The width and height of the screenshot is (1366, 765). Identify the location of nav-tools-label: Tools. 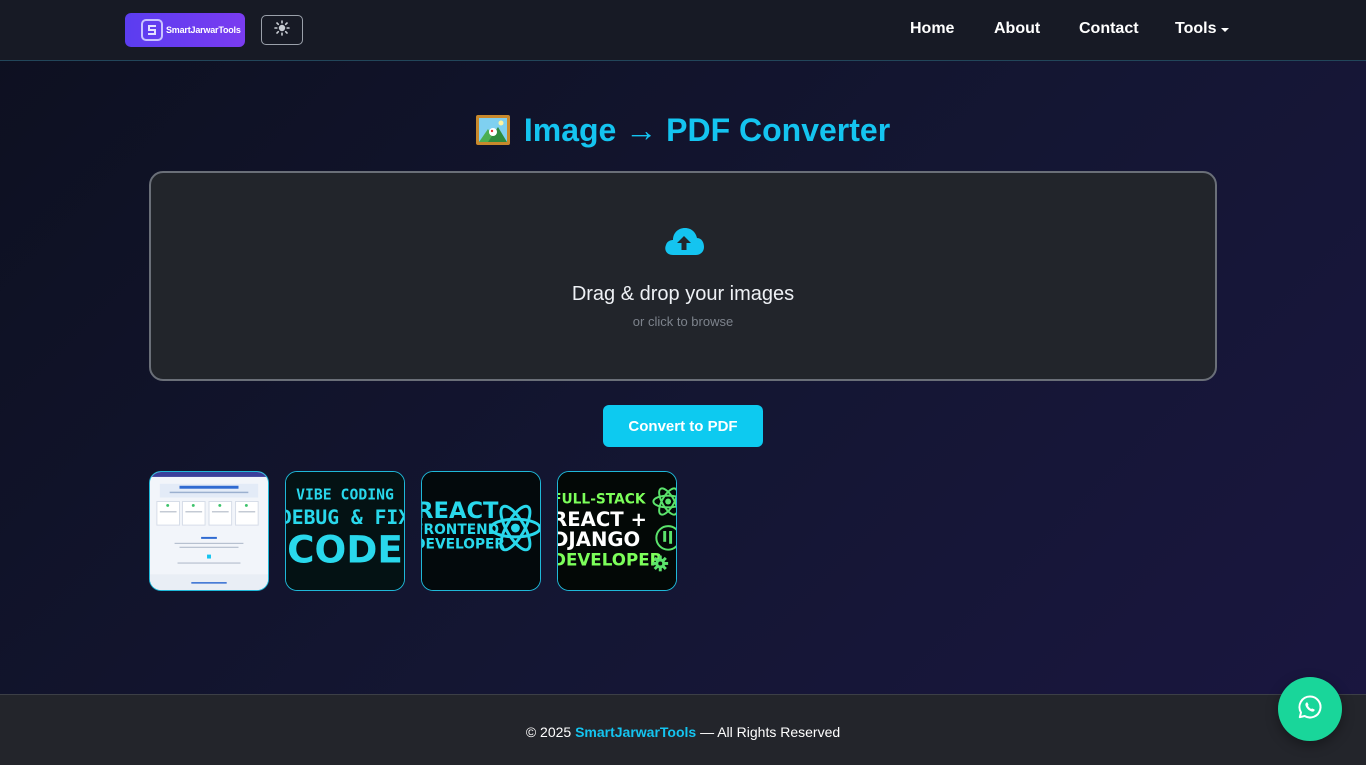
(1196, 28).